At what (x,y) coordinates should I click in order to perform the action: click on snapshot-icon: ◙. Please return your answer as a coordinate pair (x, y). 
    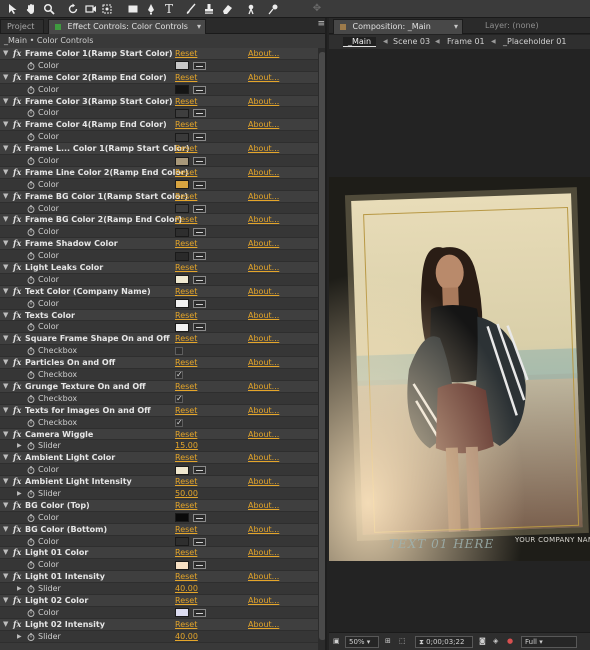
    Looking at the image, I should click on (482, 642).